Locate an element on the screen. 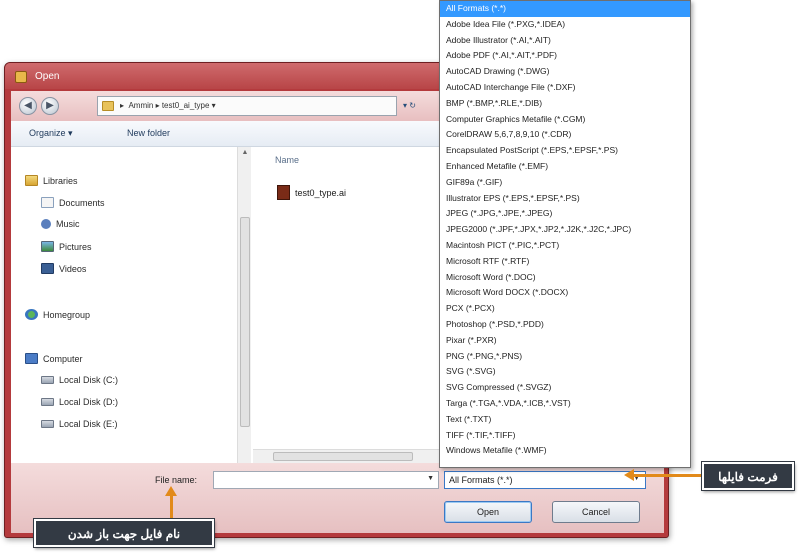 The width and height of the screenshot is (800, 553). file-item-label: test0_type.ai is located at coordinates (321, 192).